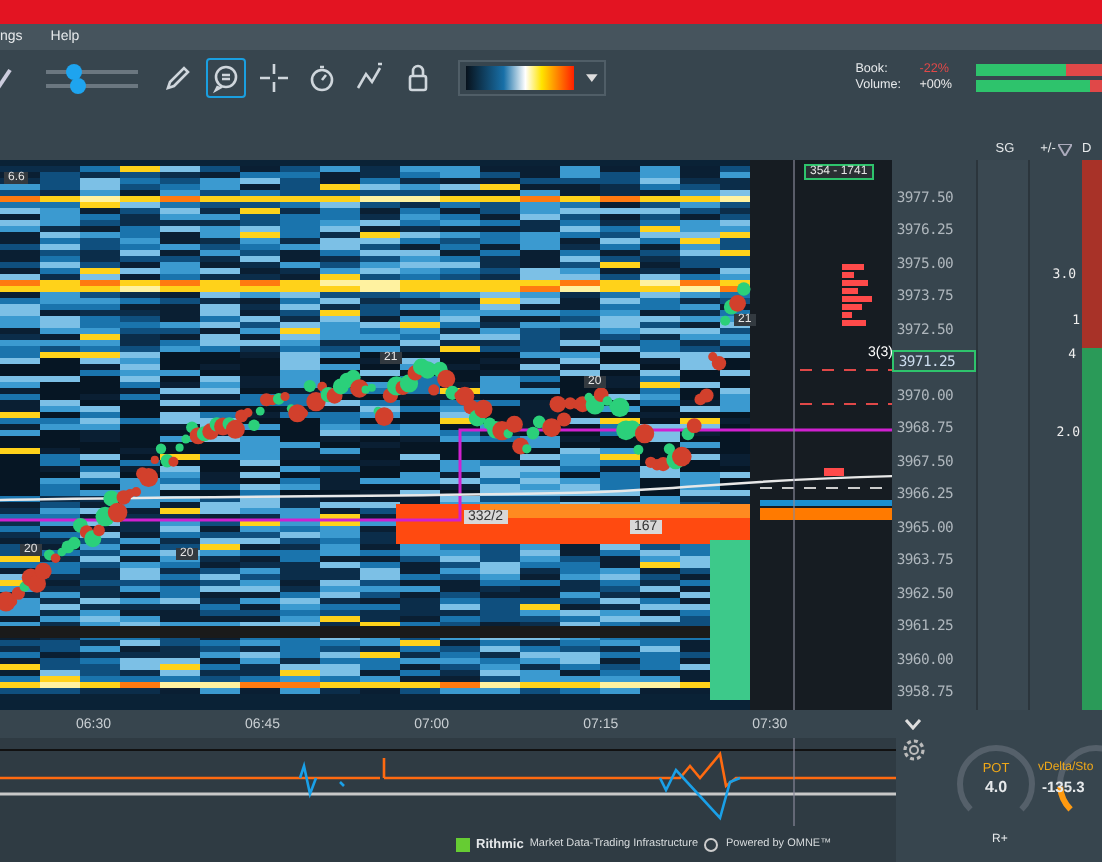 Image resolution: width=1102 pixels, height=862 pixels. Describe the element at coordinates (996, 787) in the screenshot. I see `gauge-value: 4.0` at that location.